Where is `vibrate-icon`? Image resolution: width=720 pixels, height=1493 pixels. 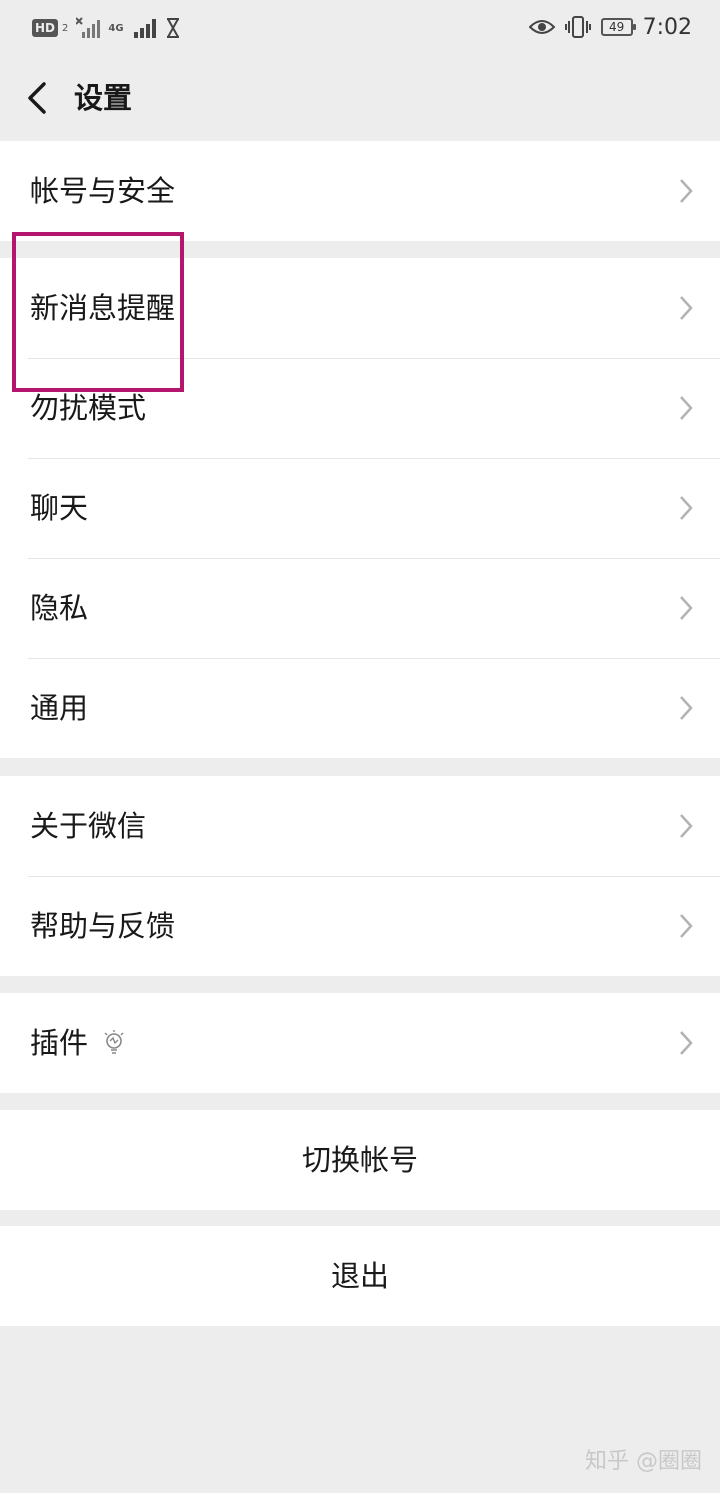 vibrate-icon is located at coordinates (577, 27).